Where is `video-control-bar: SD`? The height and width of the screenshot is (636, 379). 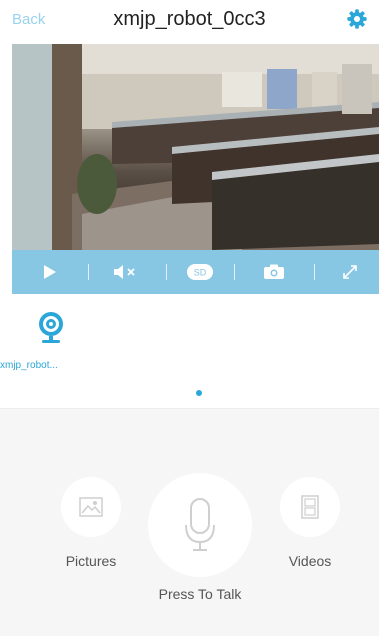
video-control-bar: SD is located at coordinates (195, 272).